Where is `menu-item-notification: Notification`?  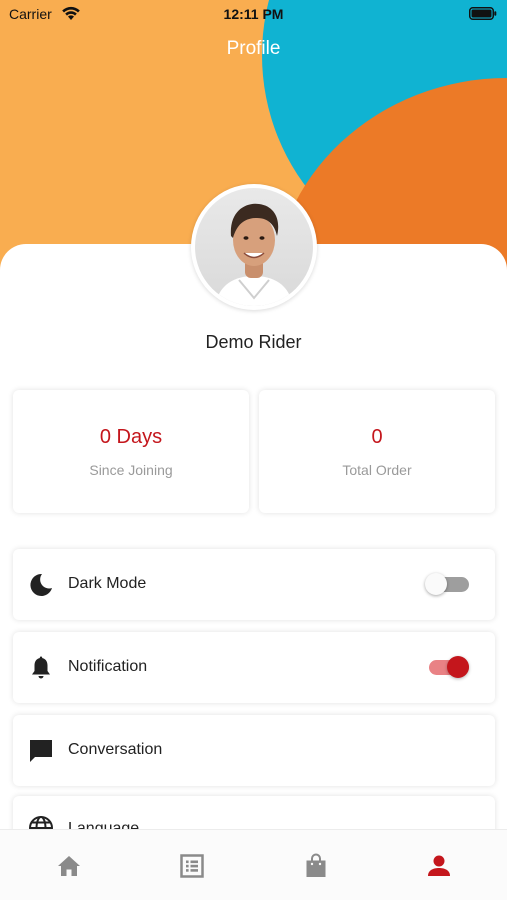
menu-item-notification: Notification is located at coordinates (254, 667).